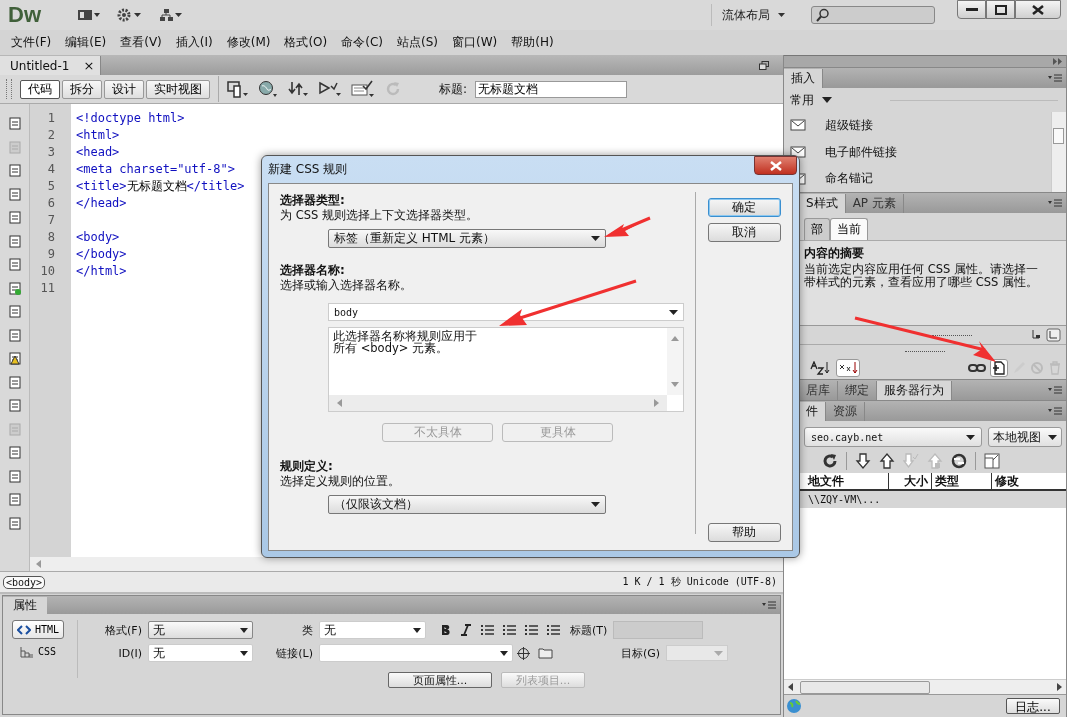  Describe the element at coordinates (417, 42) in the screenshot. I see `menu-item: 站点(S)` at that location.